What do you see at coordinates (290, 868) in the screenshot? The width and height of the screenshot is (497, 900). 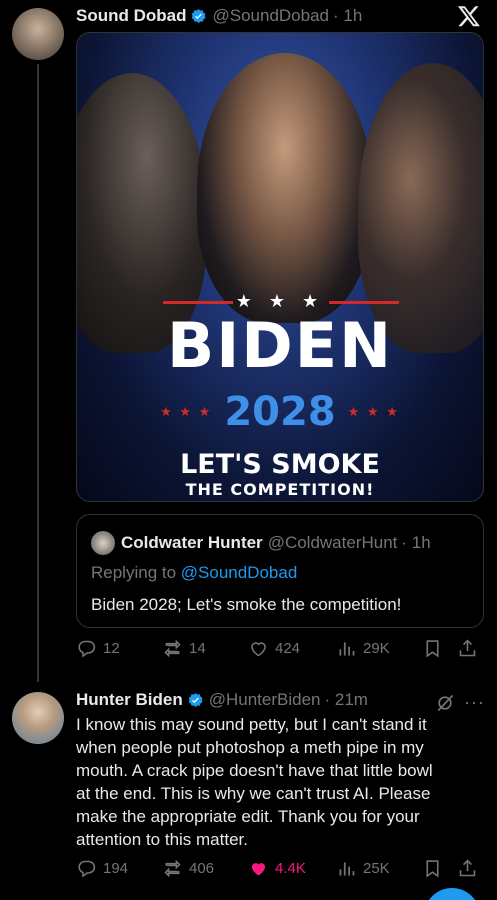 I see `like-count: 4.4K` at bounding box center [290, 868].